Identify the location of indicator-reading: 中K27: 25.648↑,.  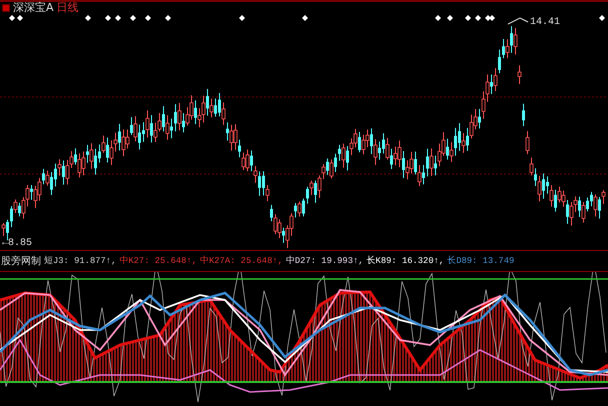
(158, 261).